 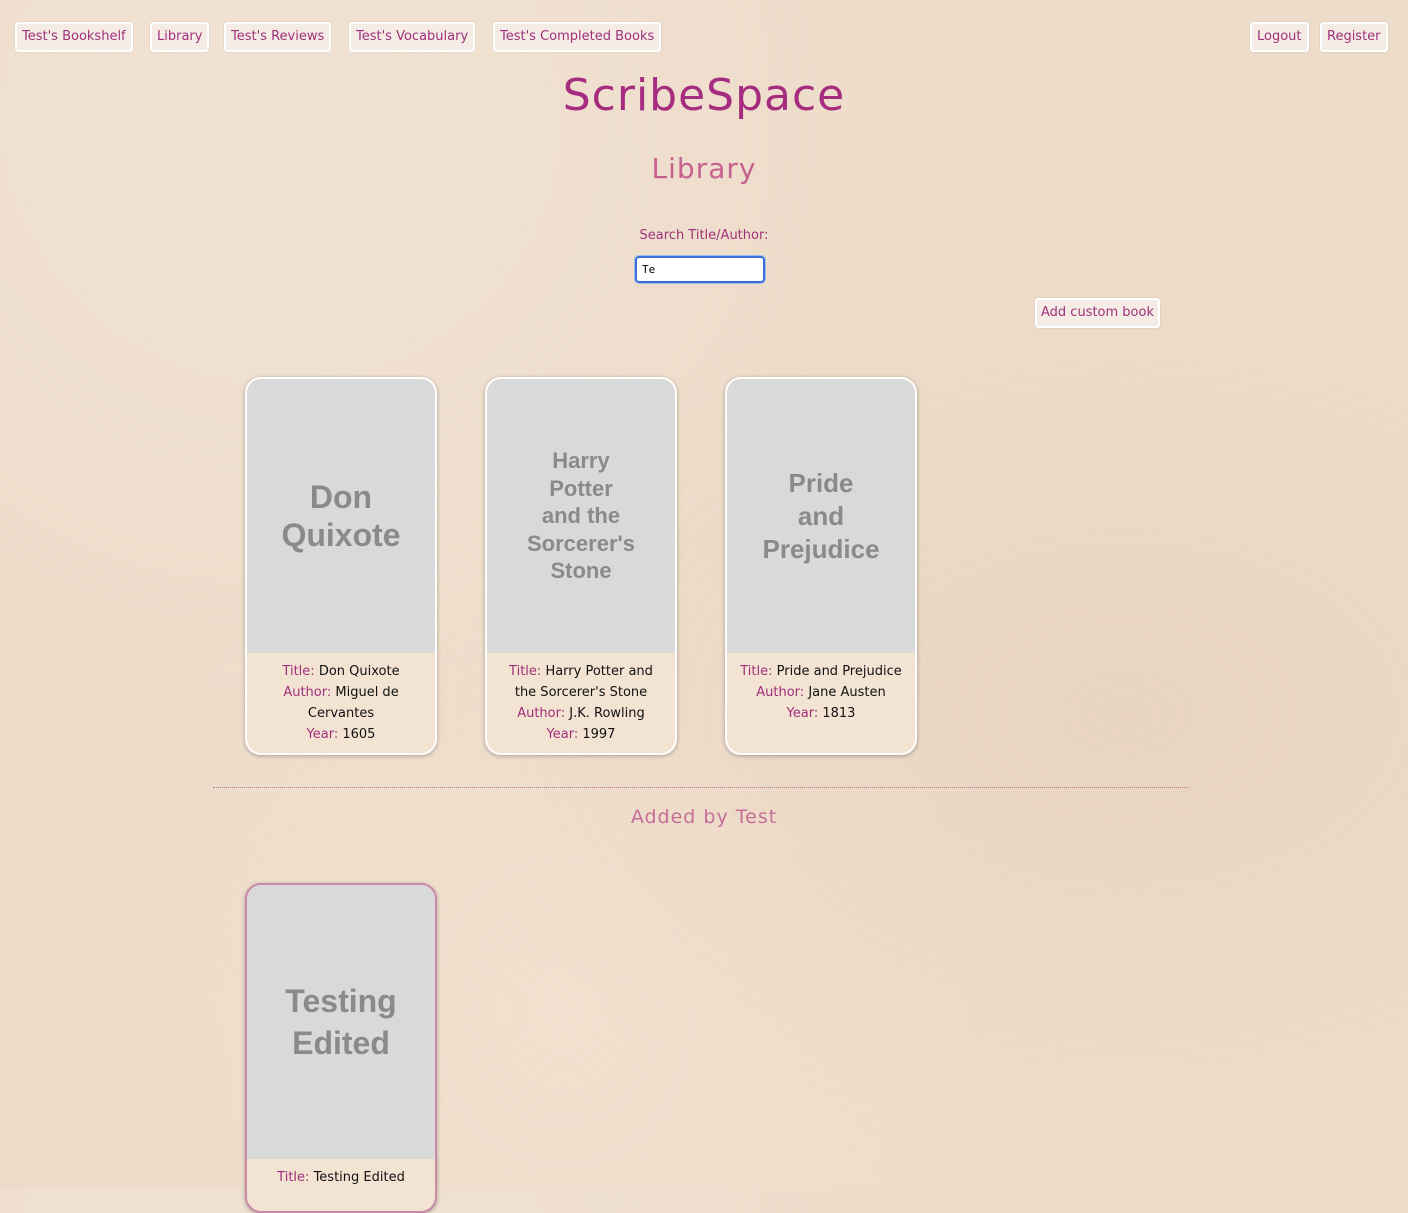 What do you see at coordinates (359, 1177) in the screenshot?
I see `book-title: Testing Edited` at bounding box center [359, 1177].